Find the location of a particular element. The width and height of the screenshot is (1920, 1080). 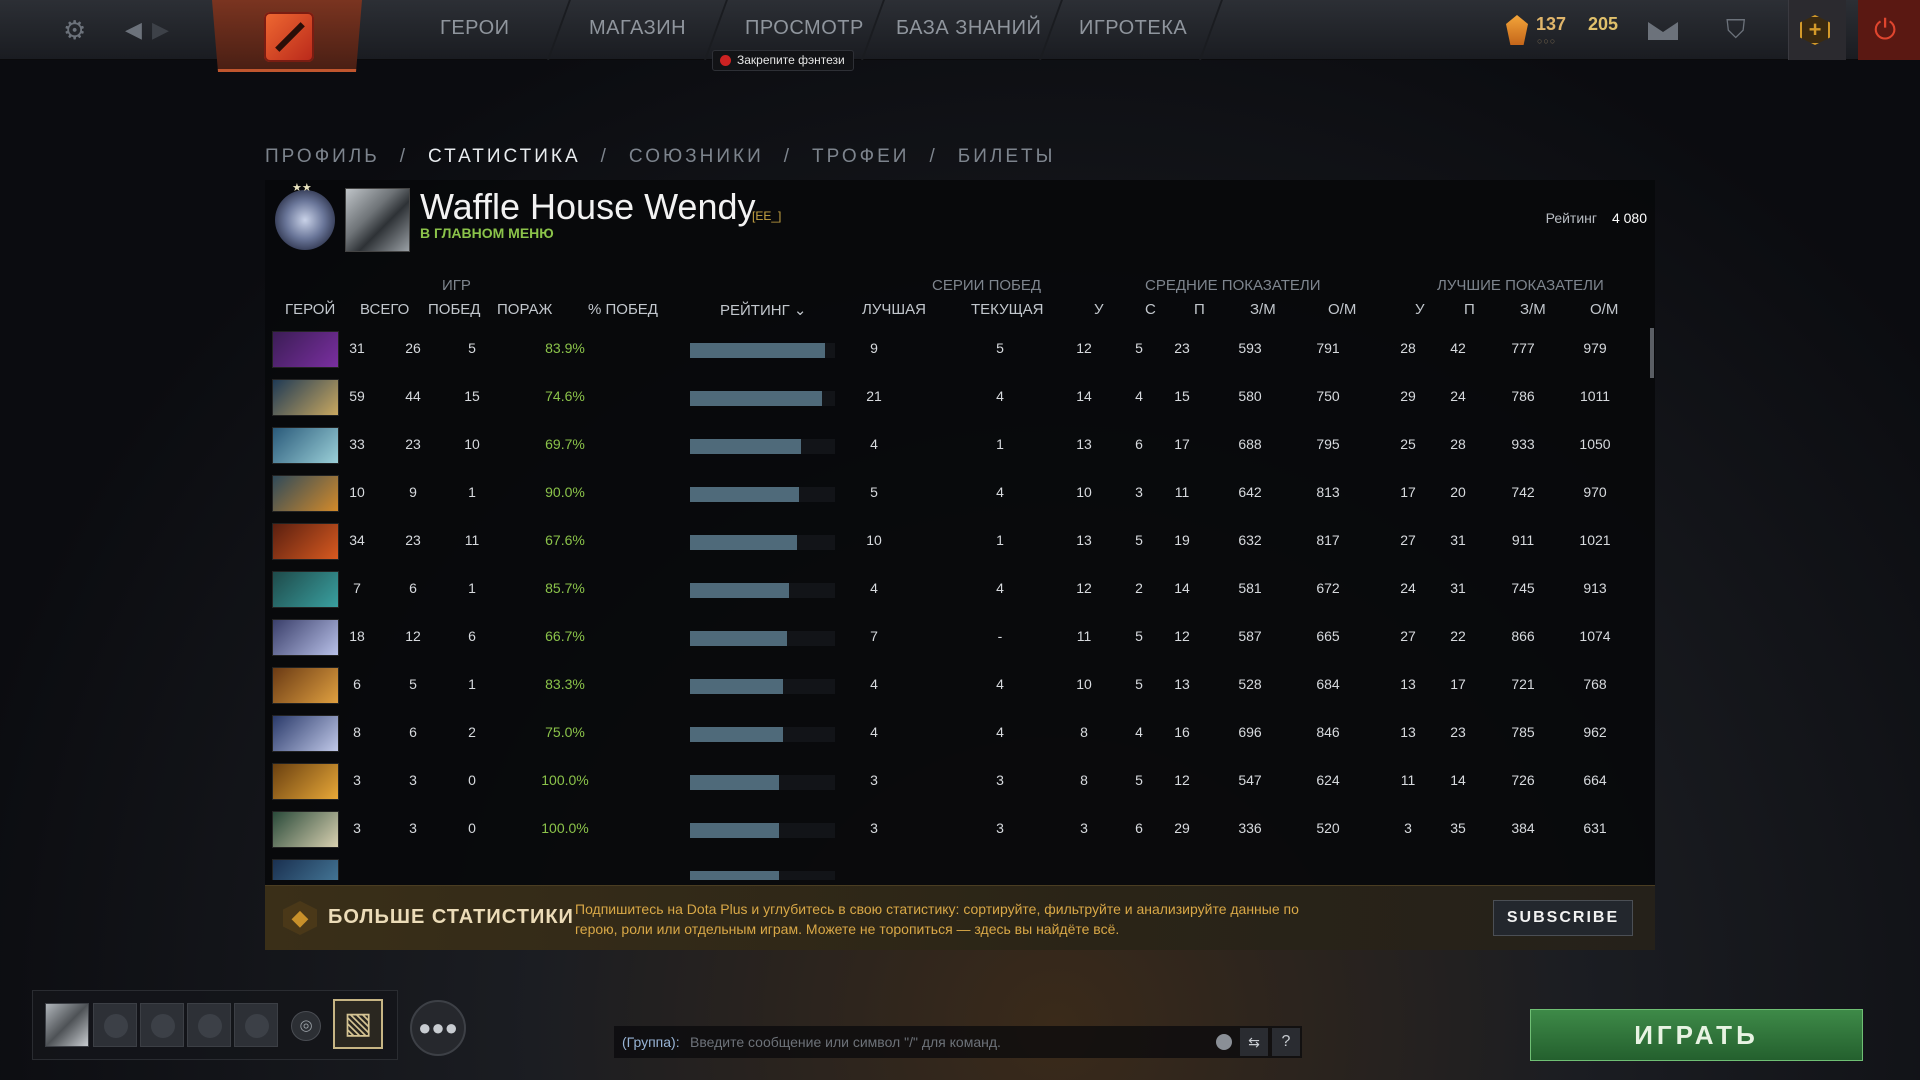

nav-heroes: ГЕРОИ is located at coordinates (475, 28).